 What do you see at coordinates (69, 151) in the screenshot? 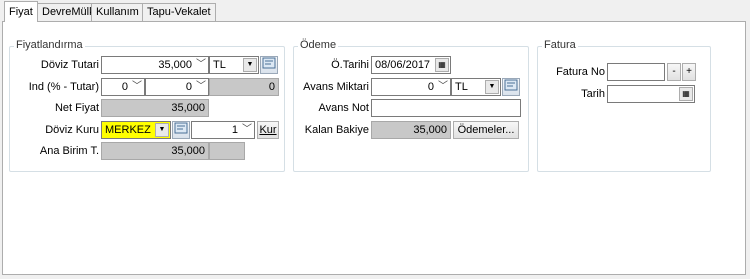
I see `ana-birim-label: Ana Birim T.` at bounding box center [69, 151].